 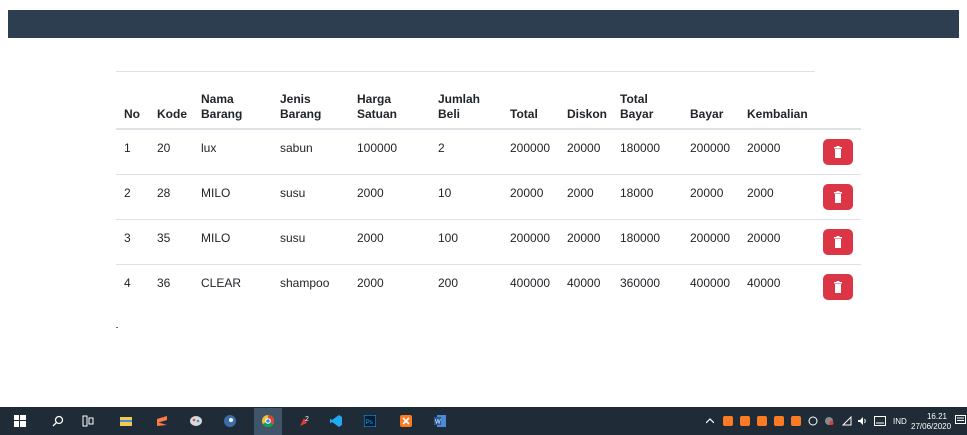 I want to click on navbar, so click(x=483, y=24).